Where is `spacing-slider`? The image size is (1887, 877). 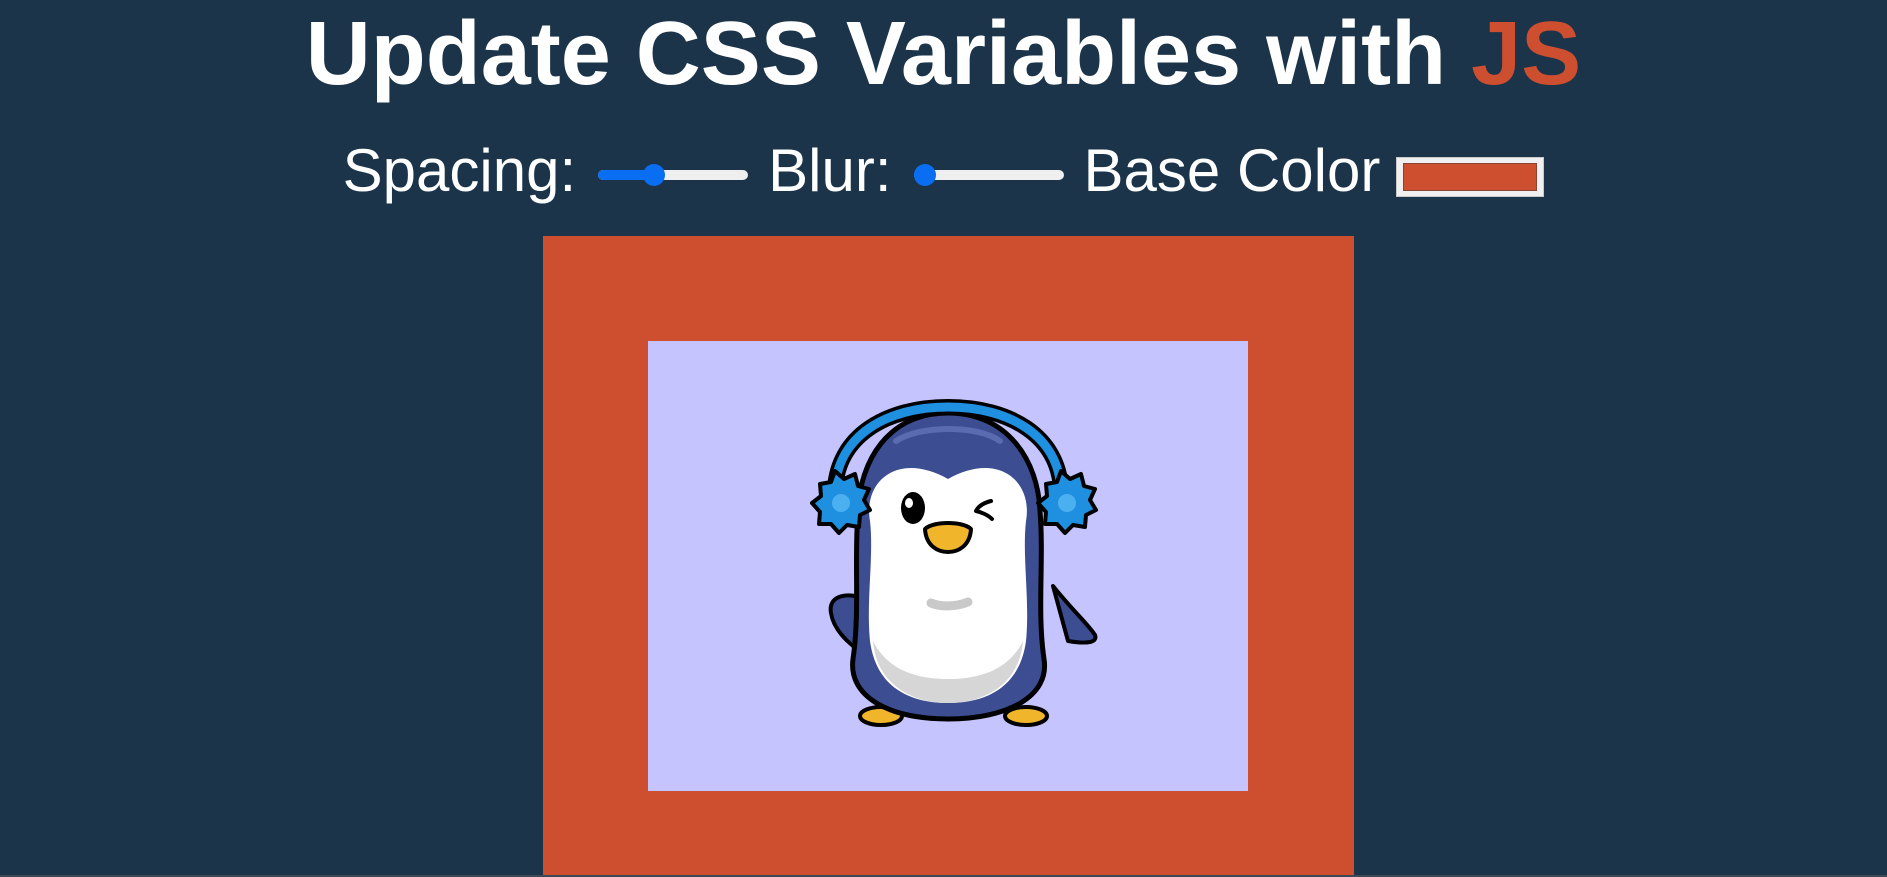
spacing-slider is located at coordinates (673, 175).